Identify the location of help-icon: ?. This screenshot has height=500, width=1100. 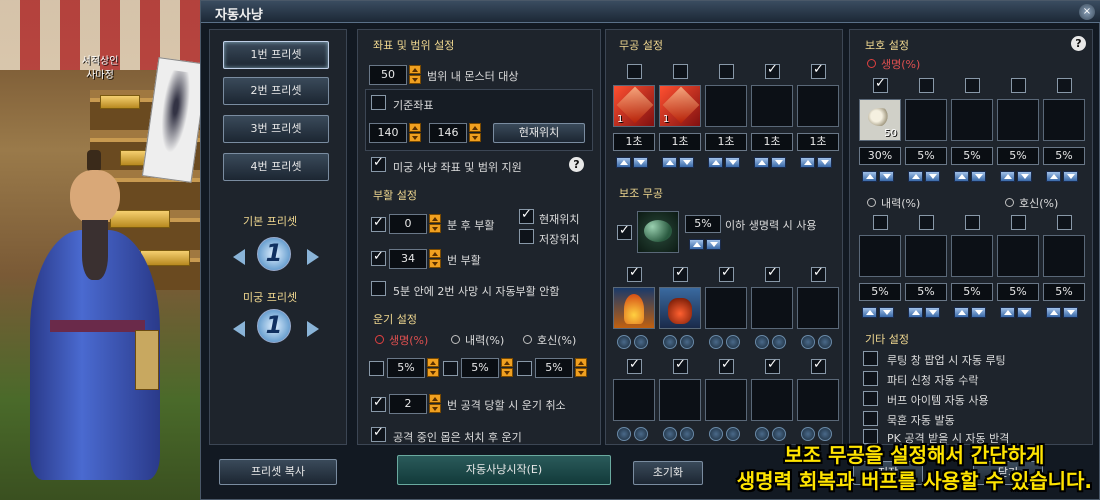
(1078, 43).